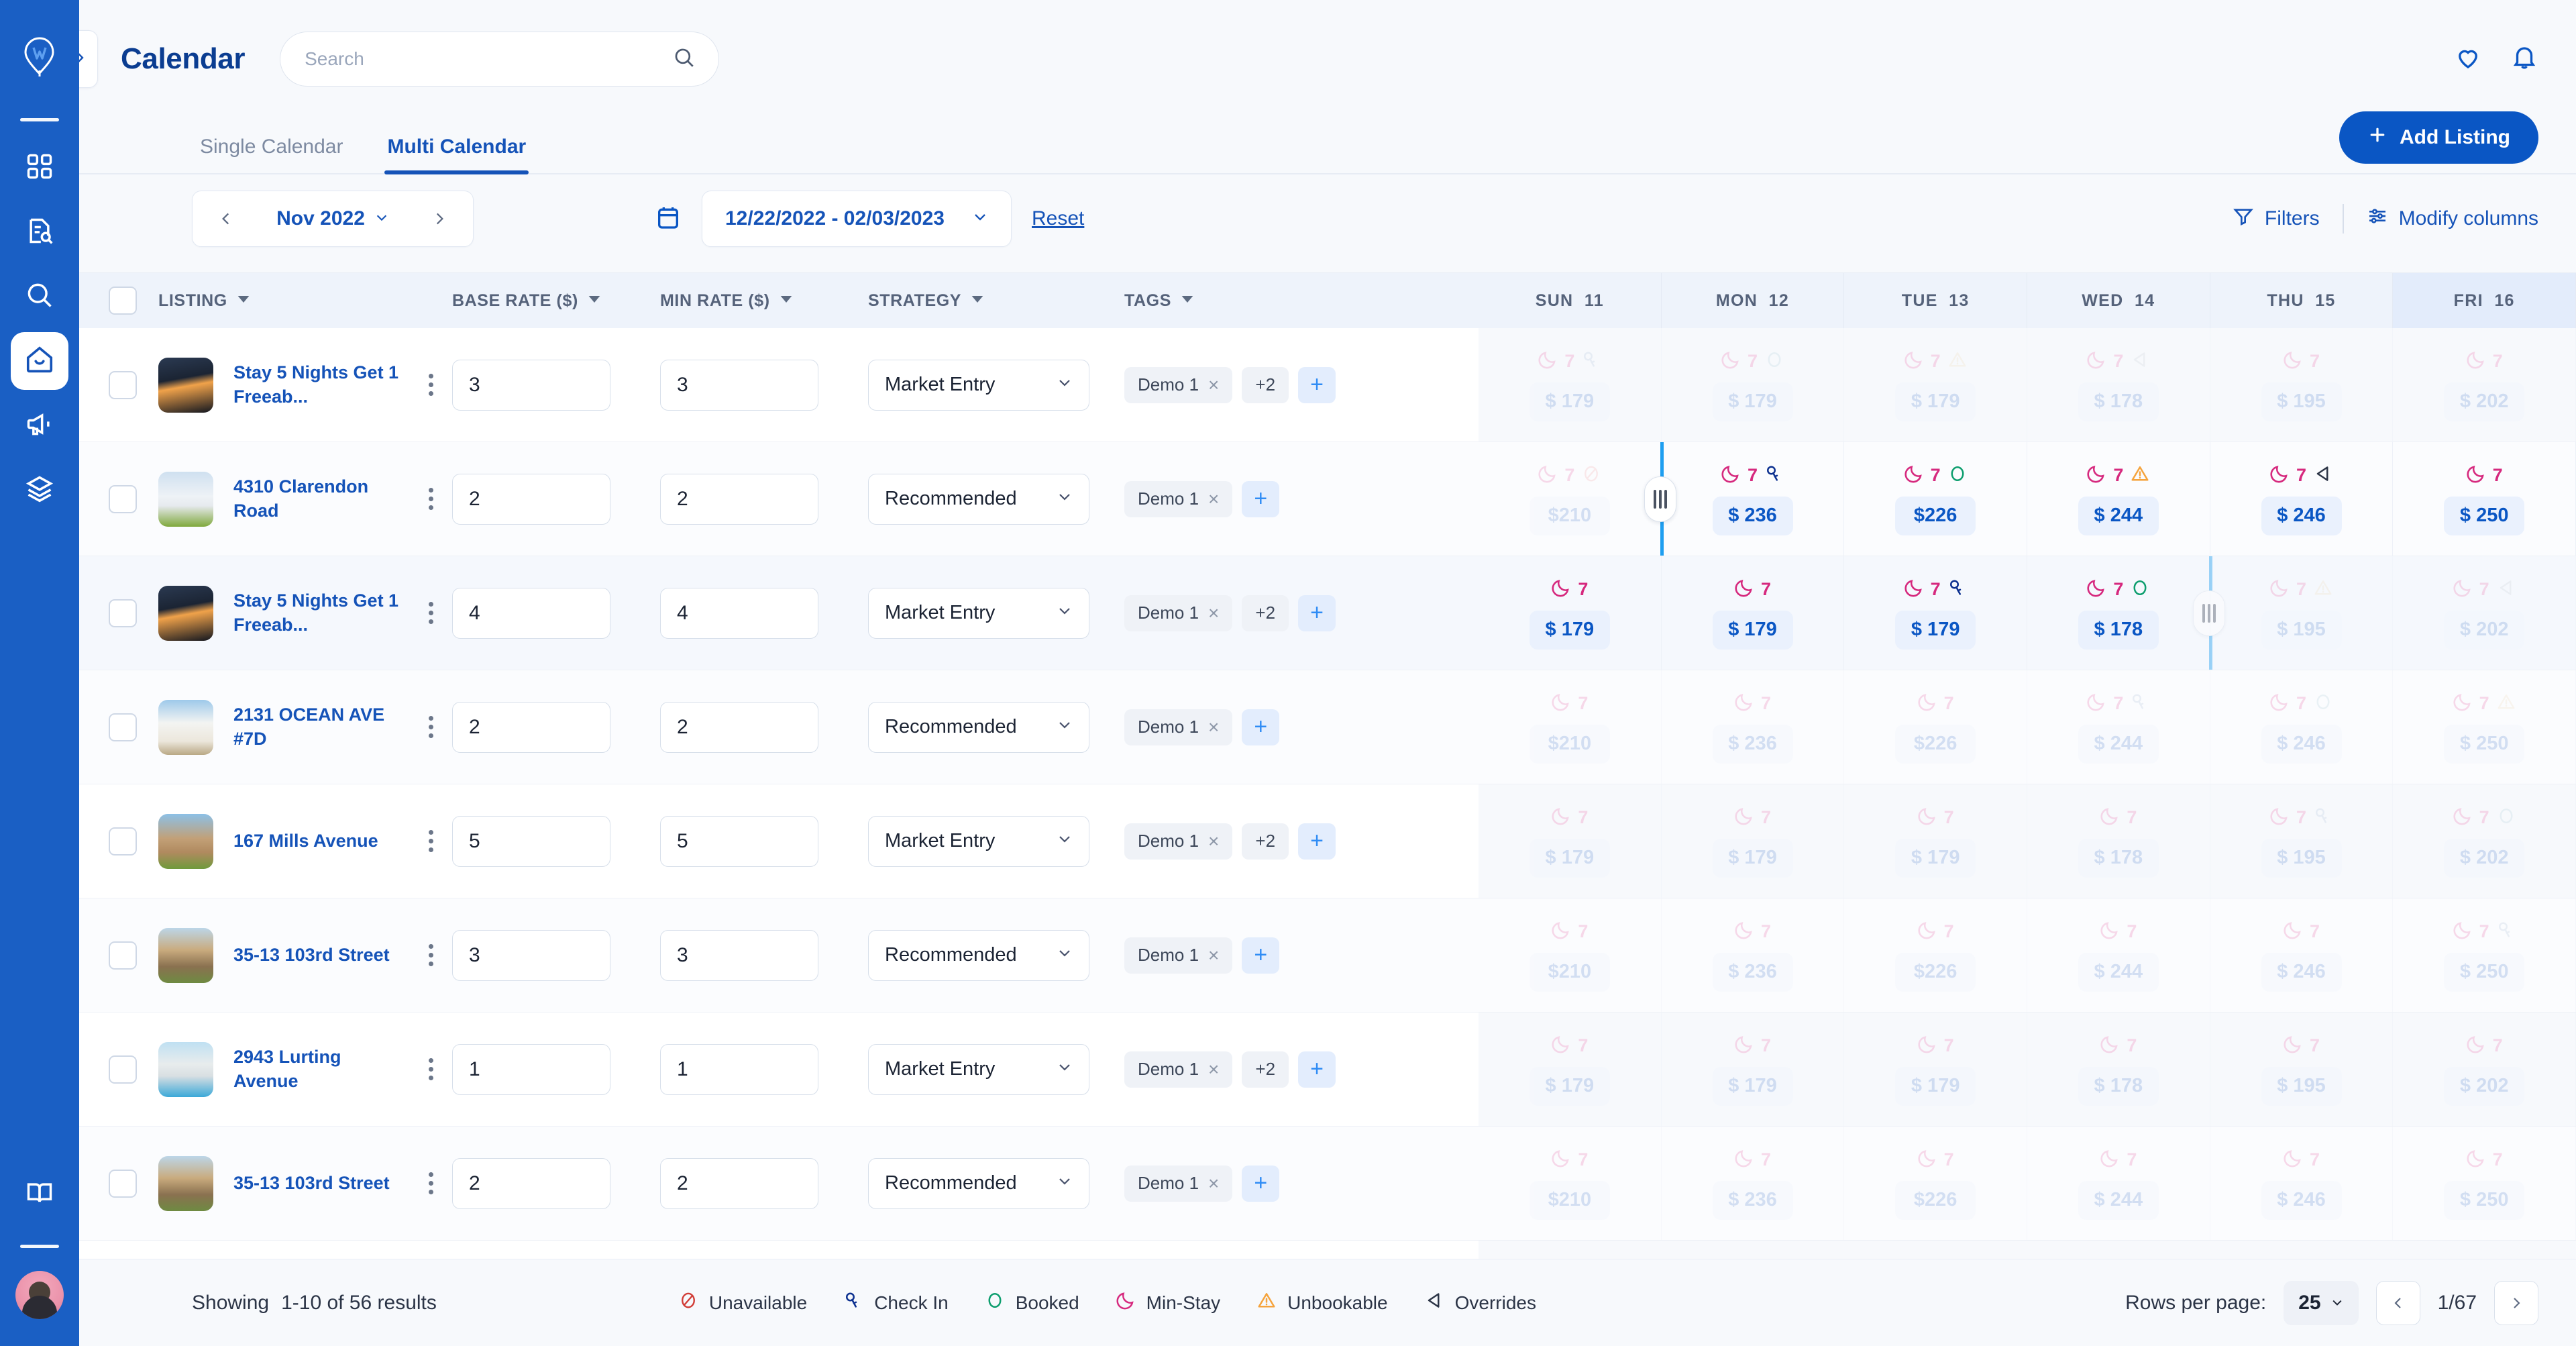  Describe the element at coordinates (1570, 1183) in the screenshot. I see `calendar-cell: 7 $210` at that location.